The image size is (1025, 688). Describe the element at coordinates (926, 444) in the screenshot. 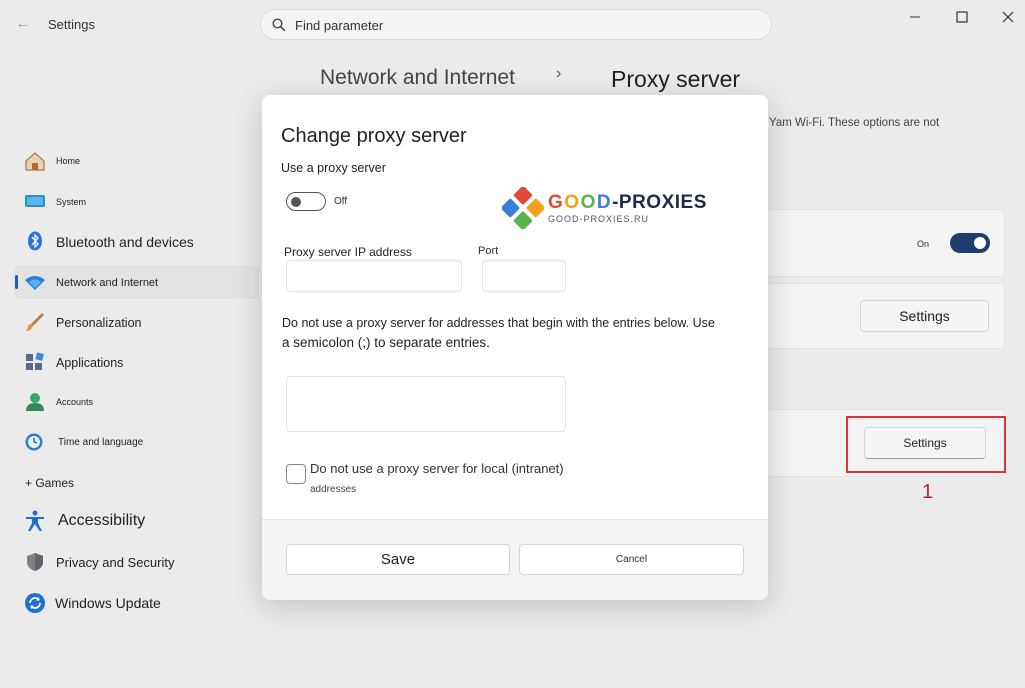

I see `annotation-highlight` at that location.